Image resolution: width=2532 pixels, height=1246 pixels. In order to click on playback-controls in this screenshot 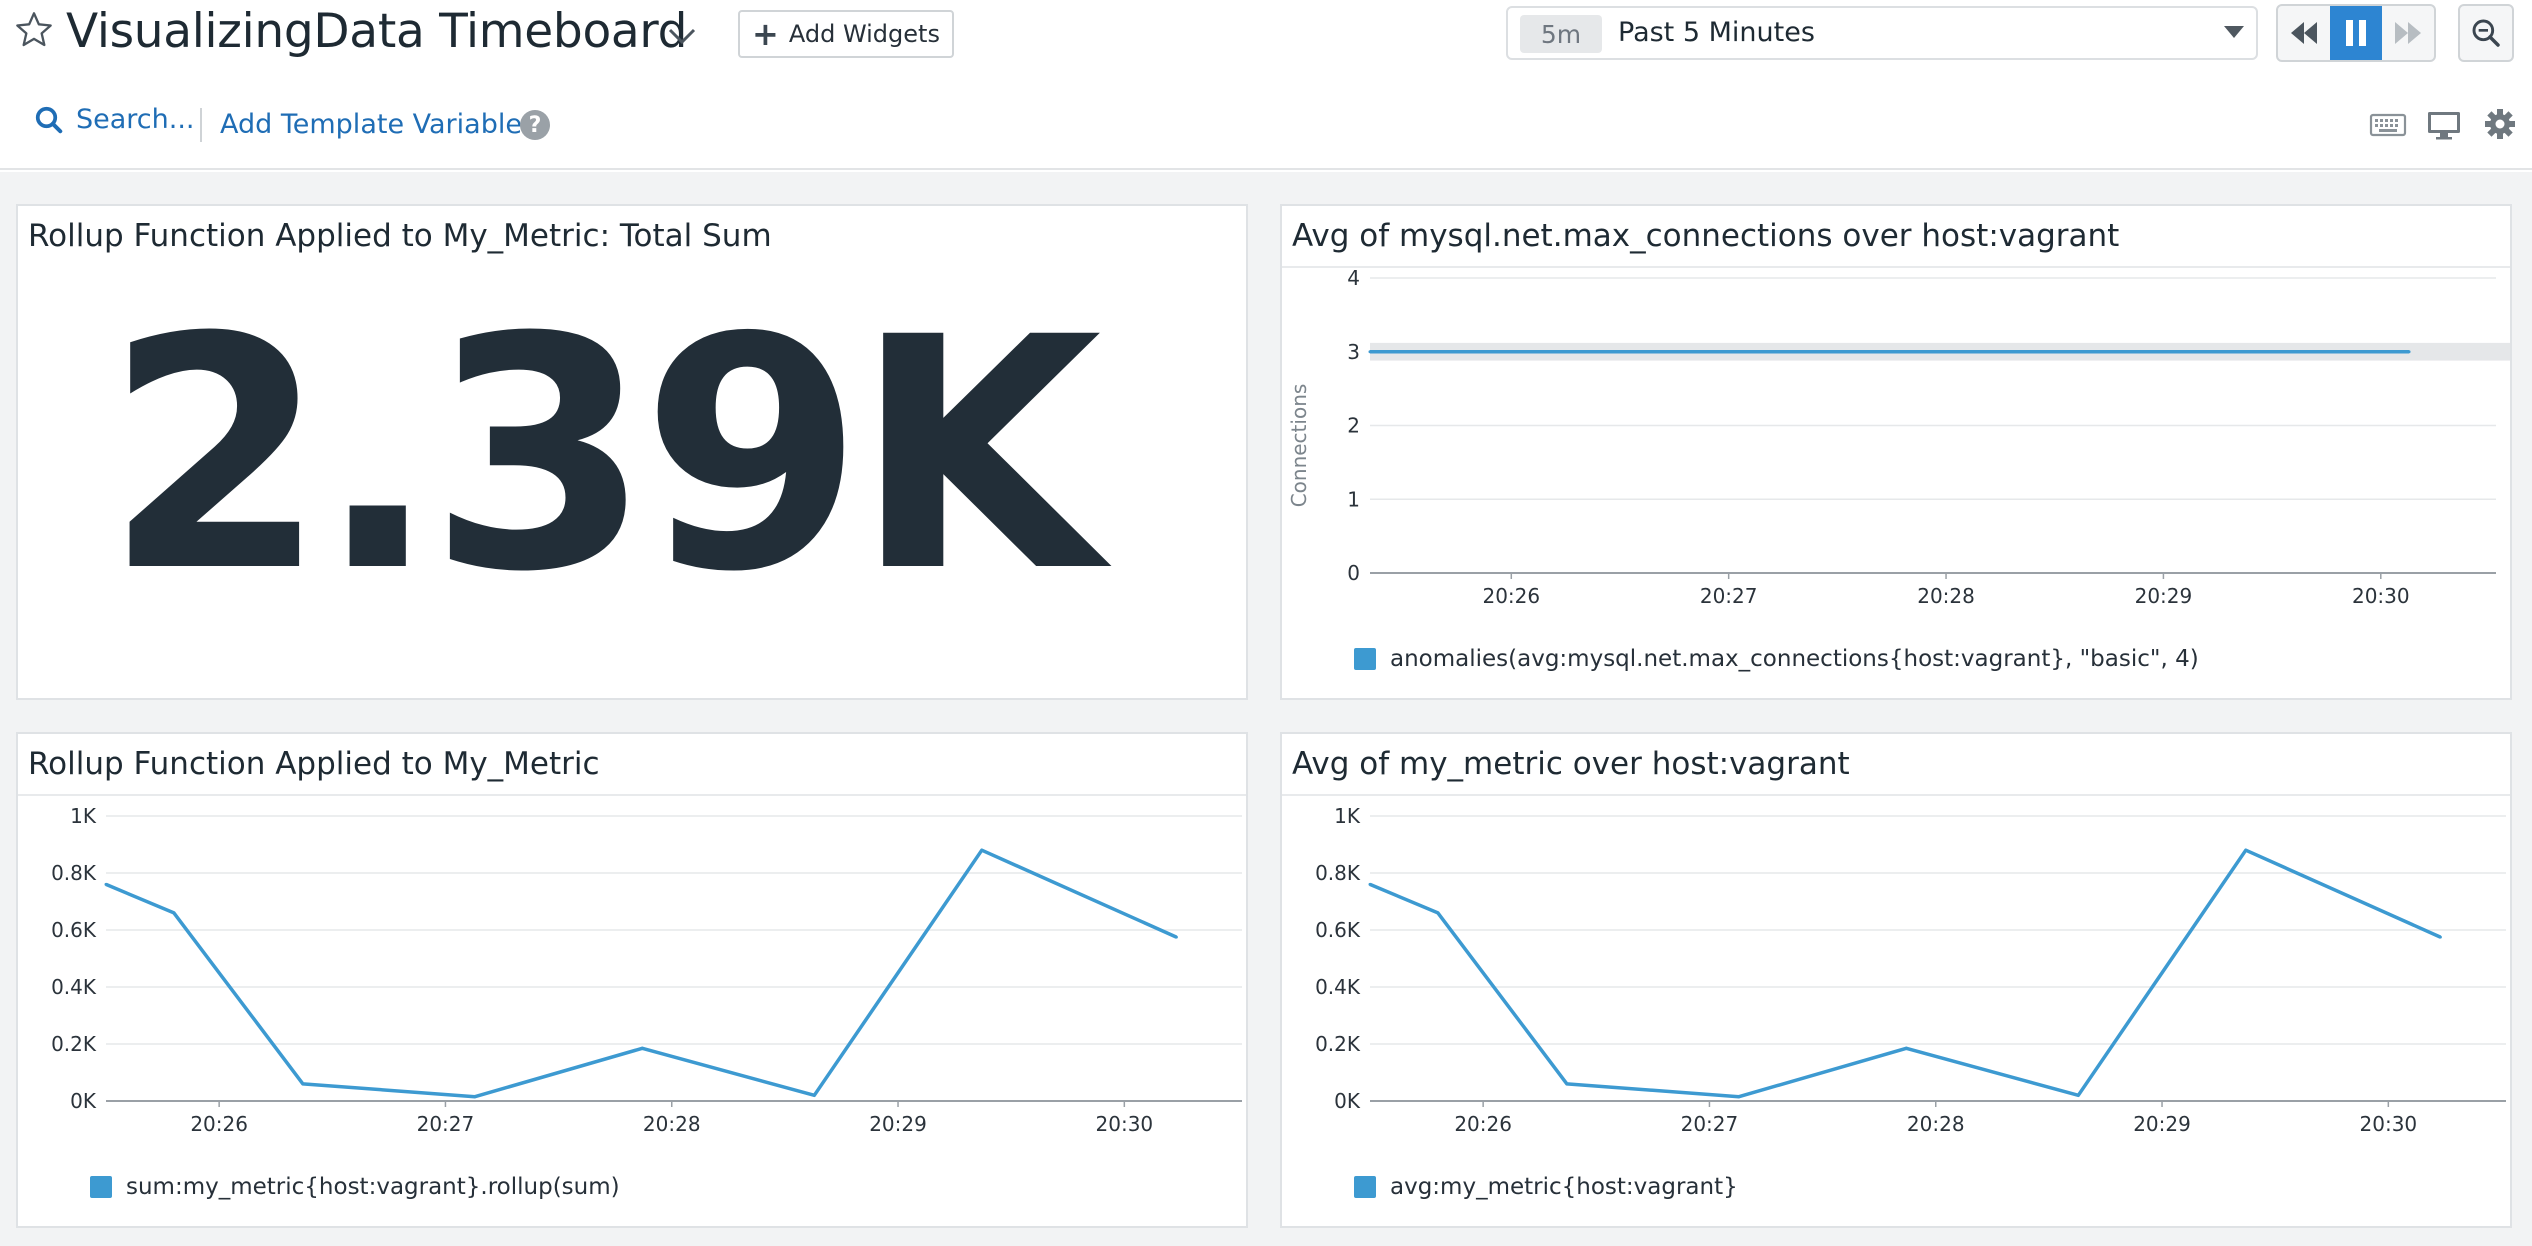, I will do `click(2356, 33)`.